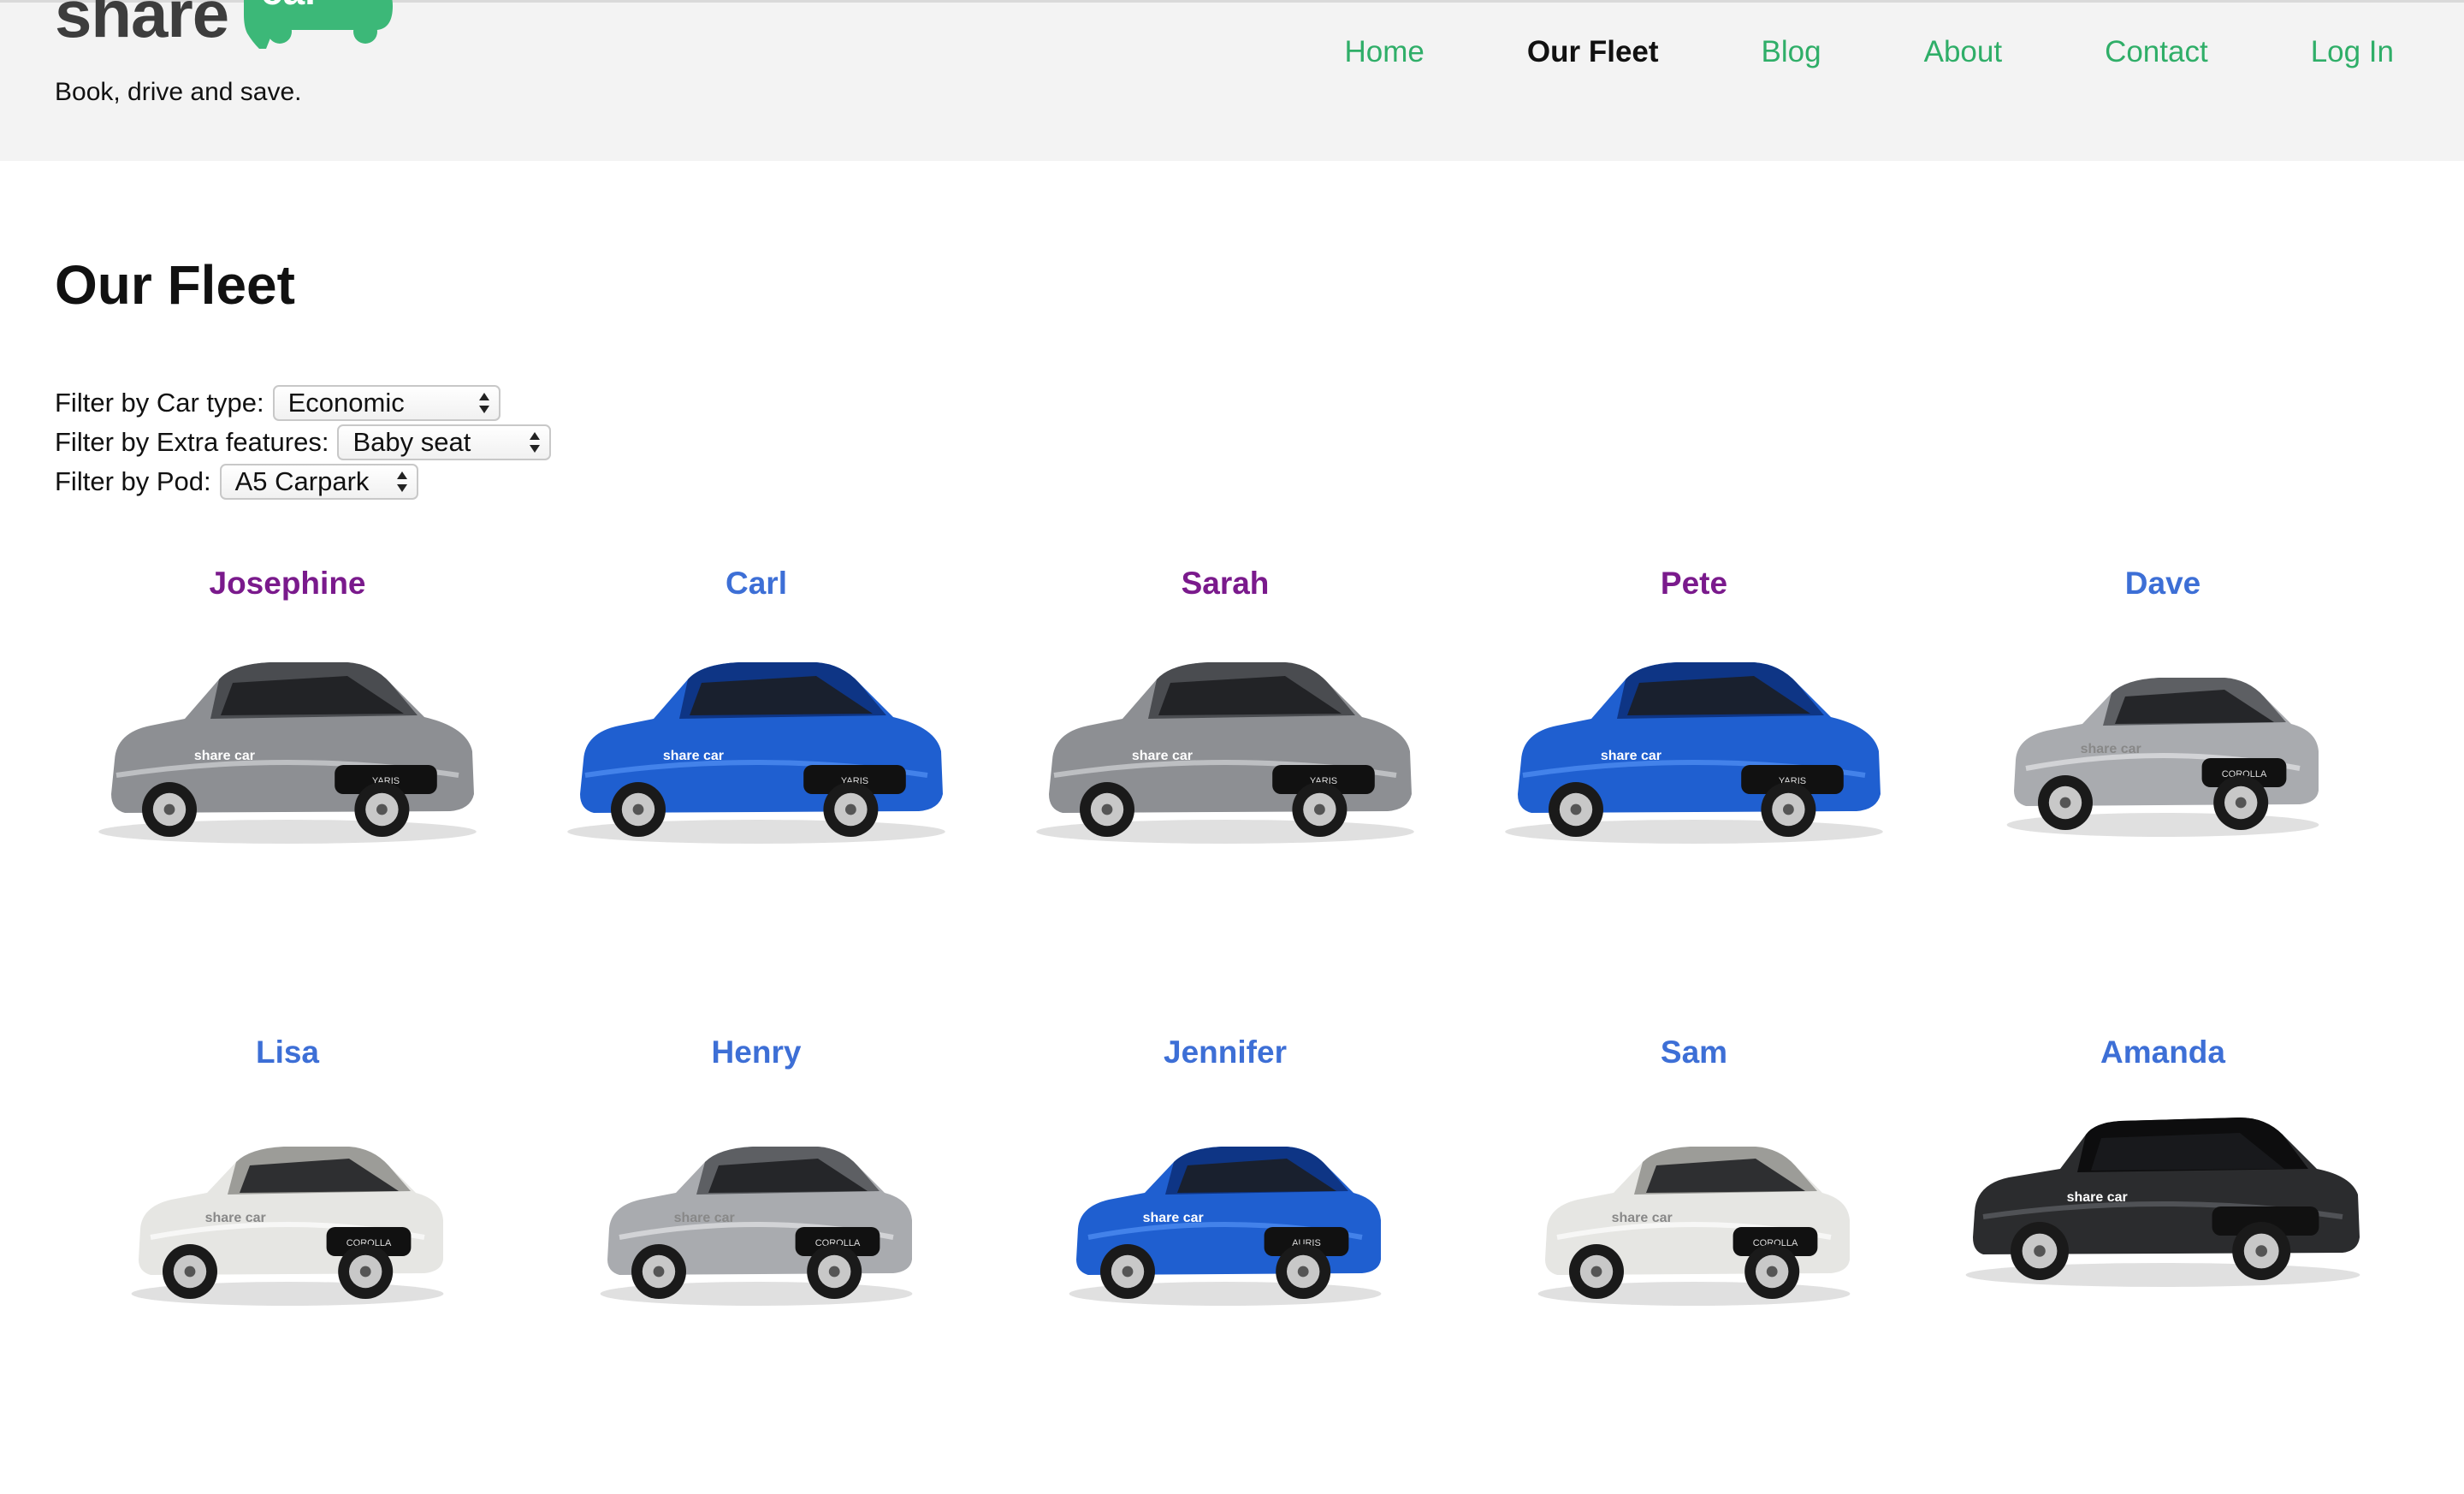 The image size is (2464, 1494). What do you see at coordinates (756, 1052) in the screenshot?
I see `car-name-link: Henry` at bounding box center [756, 1052].